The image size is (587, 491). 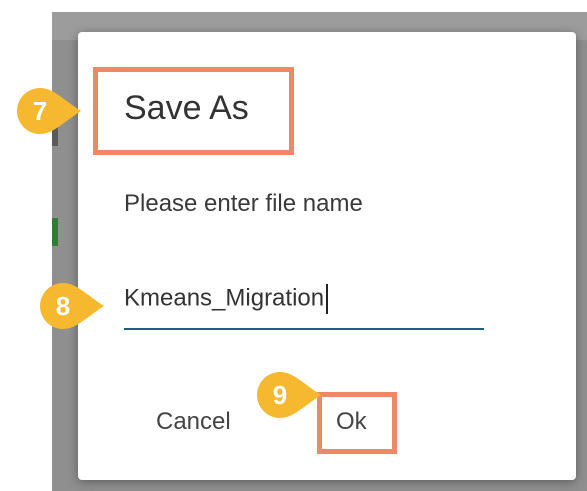 What do you see at coordinates (357, 423) in the screenshot?
I see `ok-highlight-box` at bounding box center [357, 423].